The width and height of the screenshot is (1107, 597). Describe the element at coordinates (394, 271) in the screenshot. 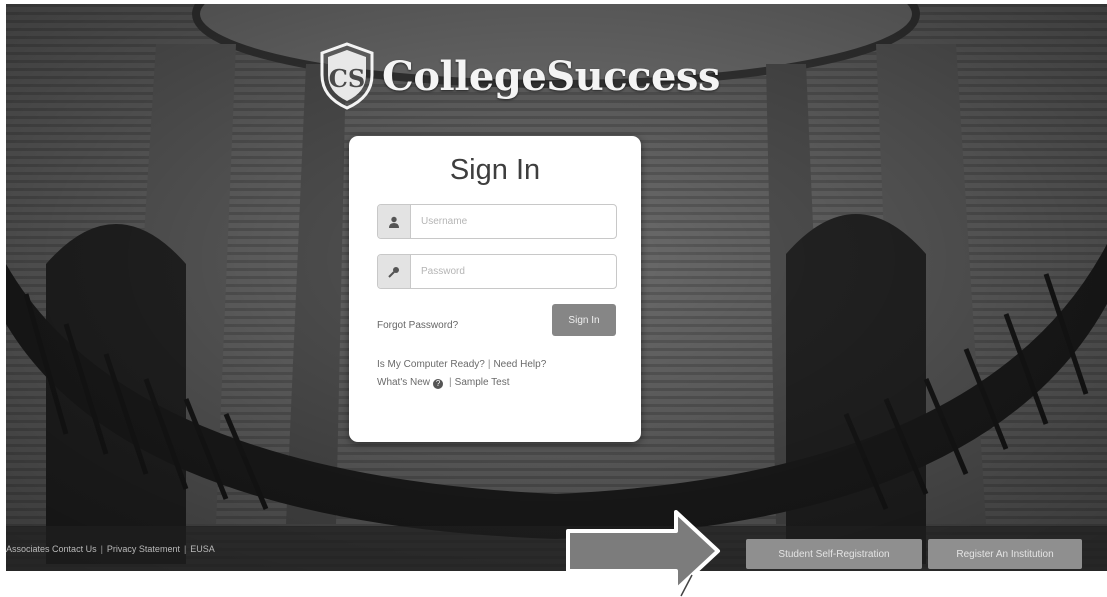

I see `key-icon` at that location.